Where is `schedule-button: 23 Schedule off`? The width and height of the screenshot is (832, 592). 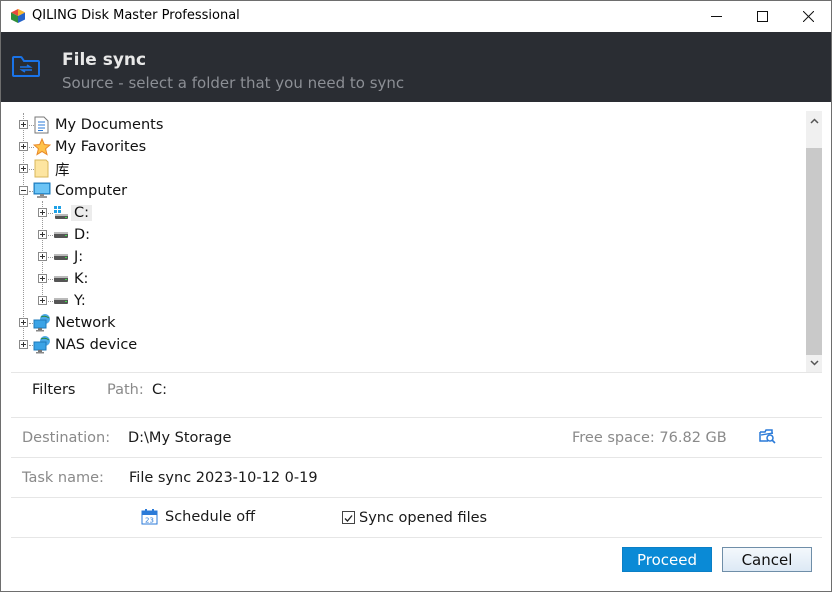
schedule-button: 23 Schedule off is located at coordinates (198, 516).